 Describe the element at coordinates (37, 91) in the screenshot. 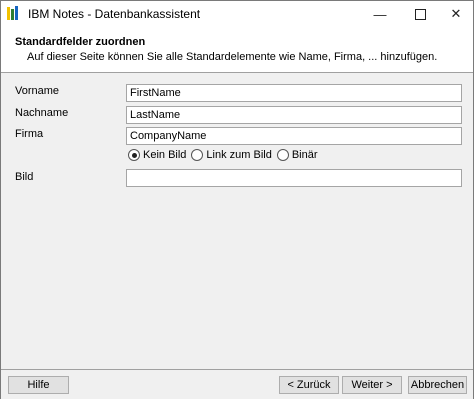

I see `vorname-label: Vorname` at that location.